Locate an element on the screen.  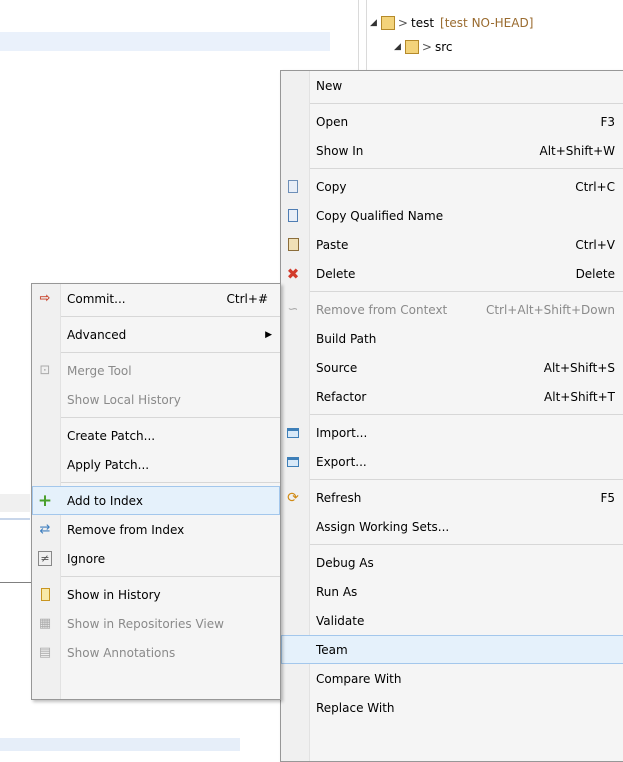
folder-name: src is located at coordinates (443, 47).